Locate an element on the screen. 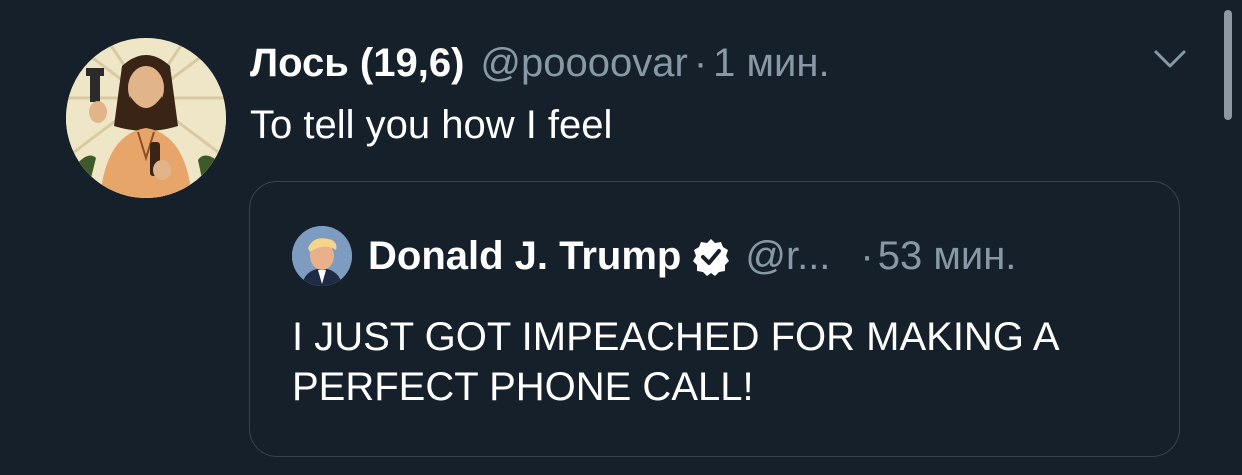 This screenshot has width=1242, height=475. quoted-tweet-header: Donald J. Trump @r... · 53 мин. is located at coordinates (692, 256).